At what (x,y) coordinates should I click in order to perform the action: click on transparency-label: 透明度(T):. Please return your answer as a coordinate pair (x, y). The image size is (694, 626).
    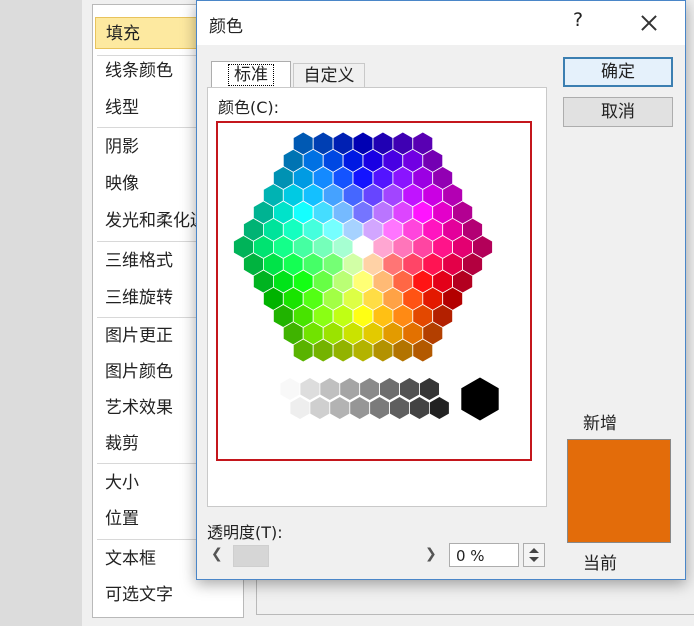
    Looking at the image, I should click on (245, 532).